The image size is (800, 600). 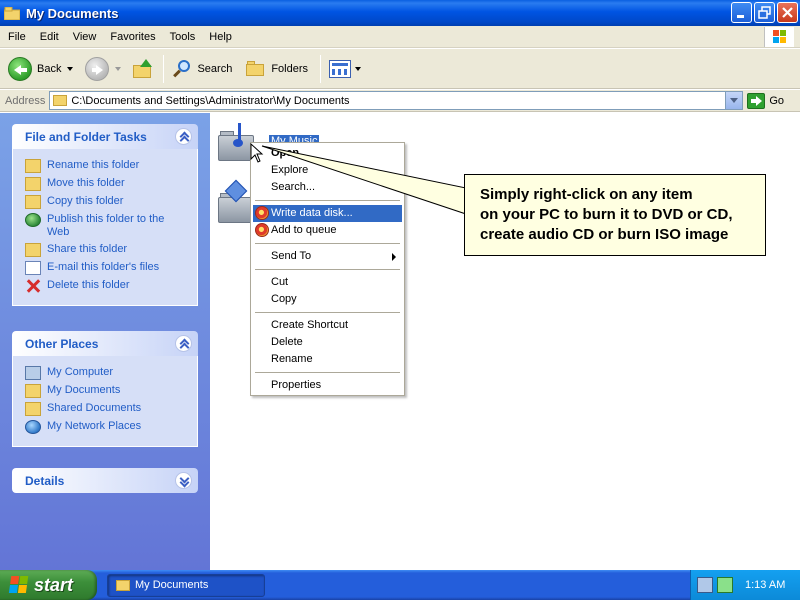 What do you see at coordinates (777, 100) in the screenshot?
I see `go-label: Go` at bounding box center [777, 100].